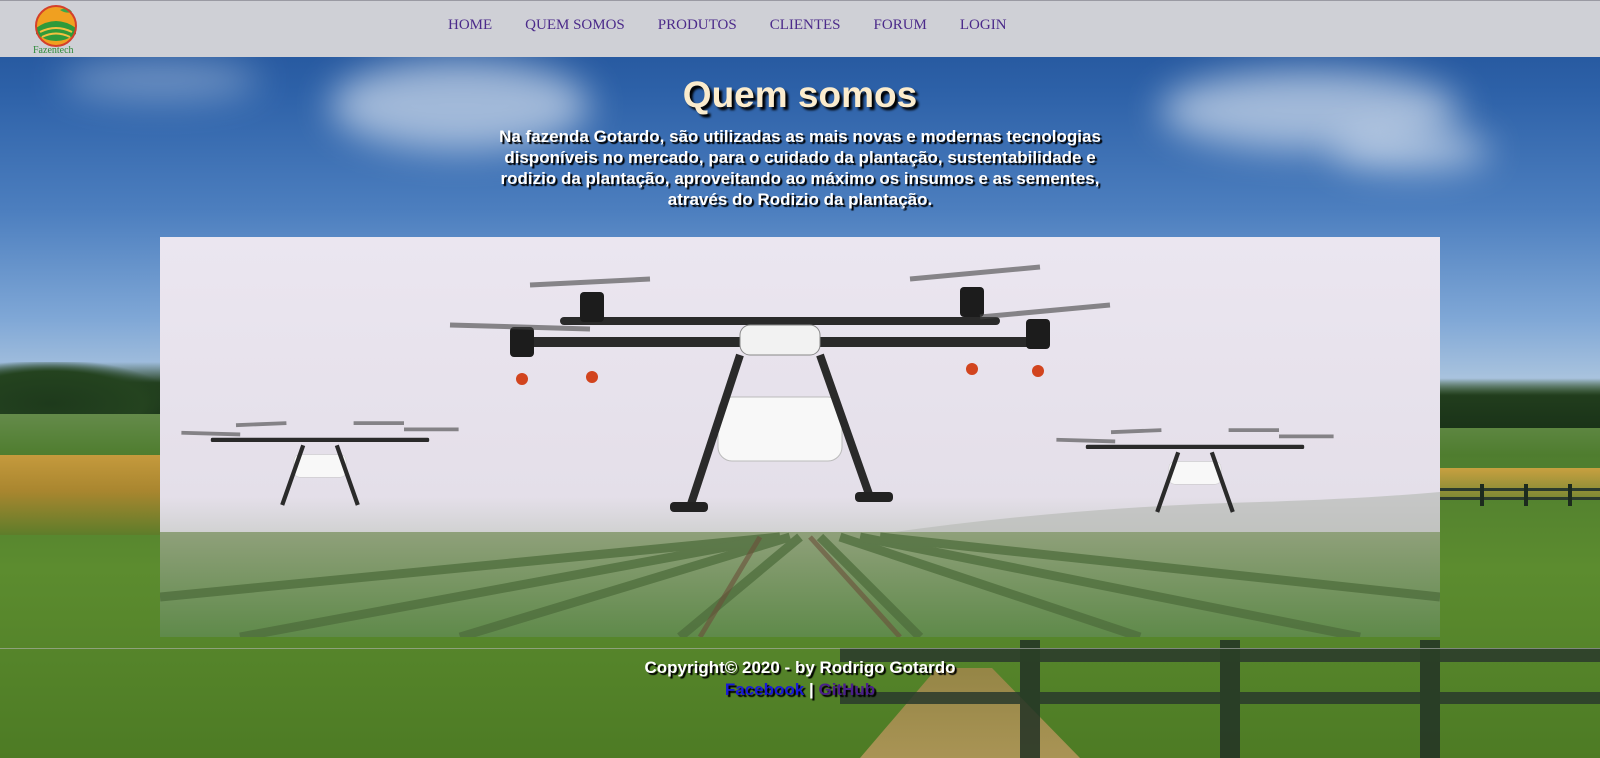  Describe the element at coordinates (80, 495) in the screenshot. I see `wheat-field` at that location.